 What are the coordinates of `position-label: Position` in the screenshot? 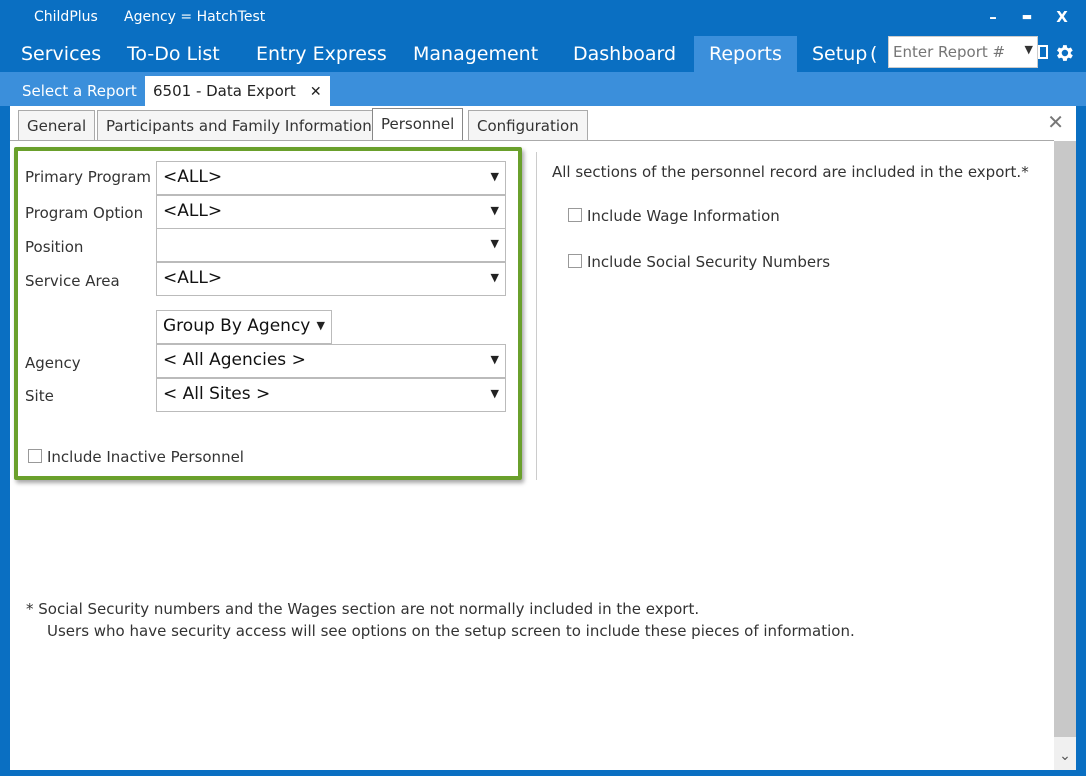 It's located at (54, 247).